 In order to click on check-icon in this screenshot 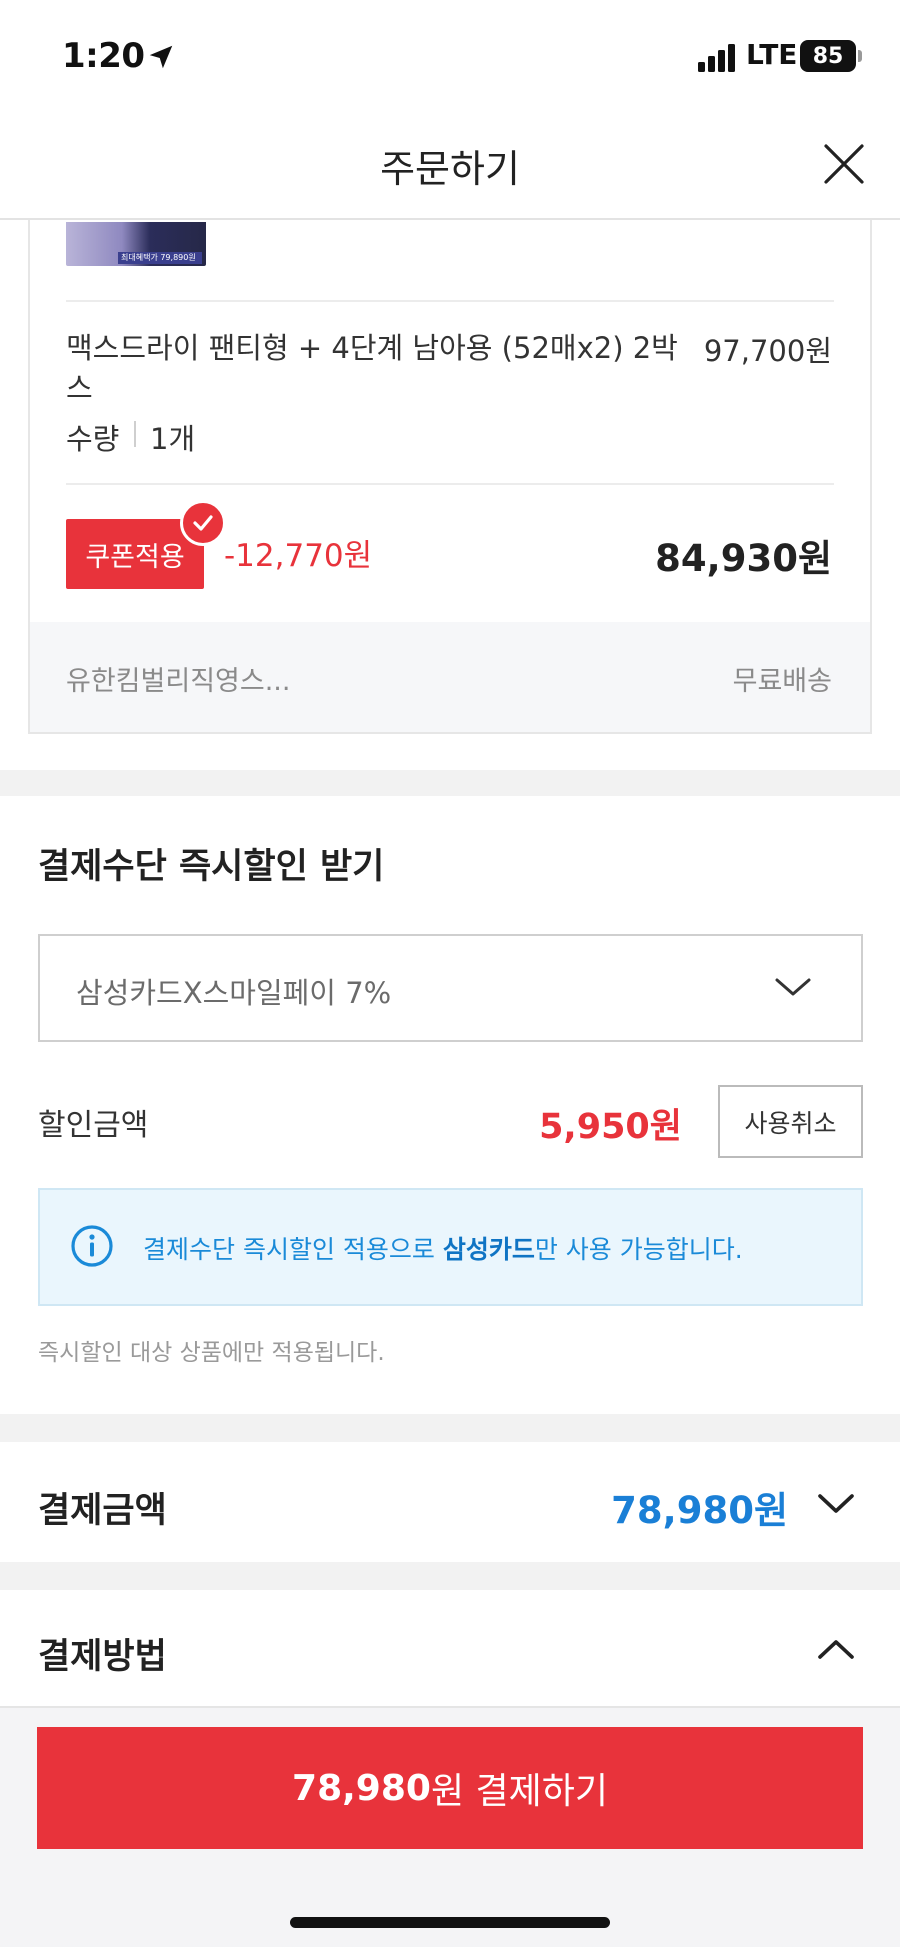, I will do `click(203, 523)`.